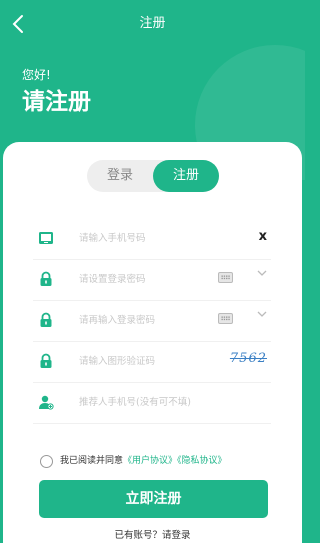 The width and height of the screenshot is (320, 543). What do you see at coordinates (46, 238) in the screenshot?
I see `phone-icon` at bounding box center [46, 238].